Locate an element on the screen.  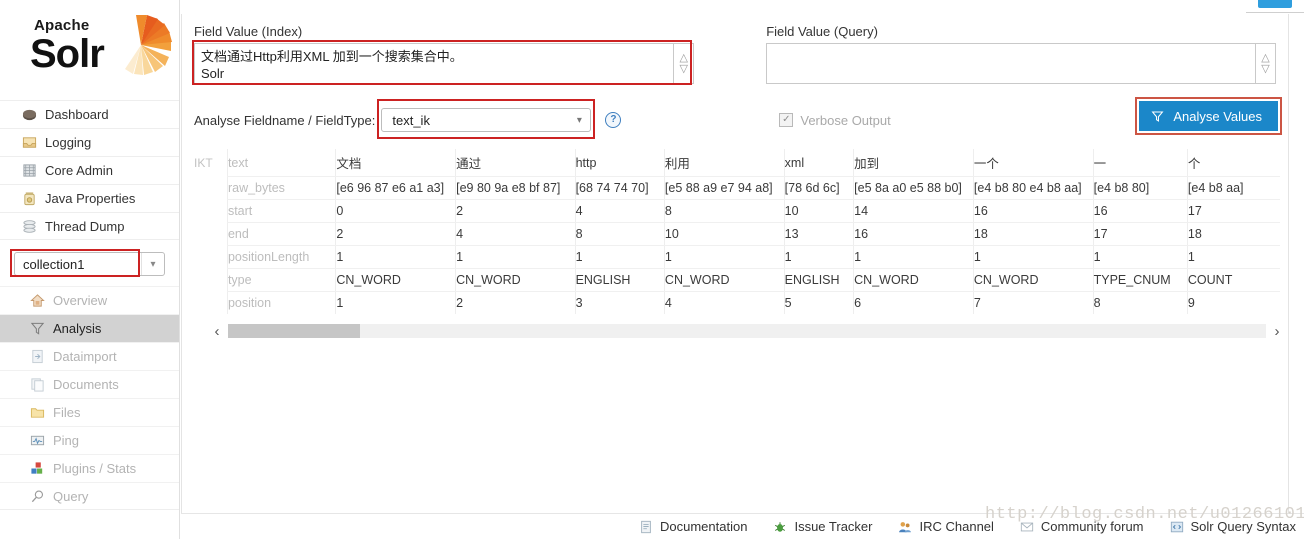
sidebar-item-files: Files is located at coordinates (89, 412).